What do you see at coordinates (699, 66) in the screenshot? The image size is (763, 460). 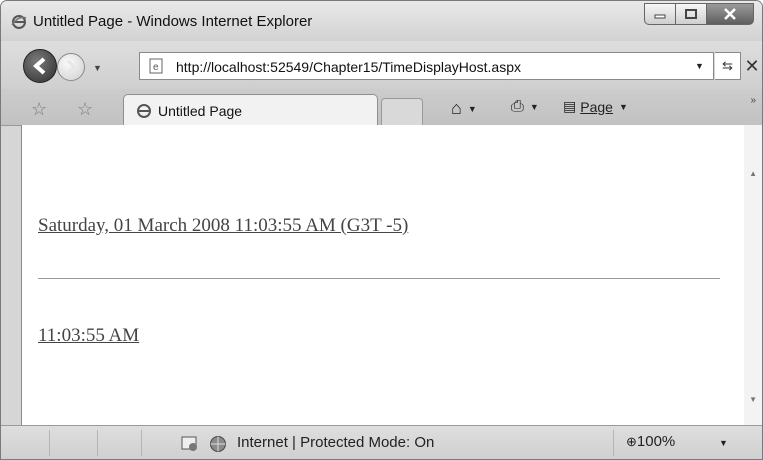 I see `address-dropdown-icon: ▼` at bounding box center [699, 66].